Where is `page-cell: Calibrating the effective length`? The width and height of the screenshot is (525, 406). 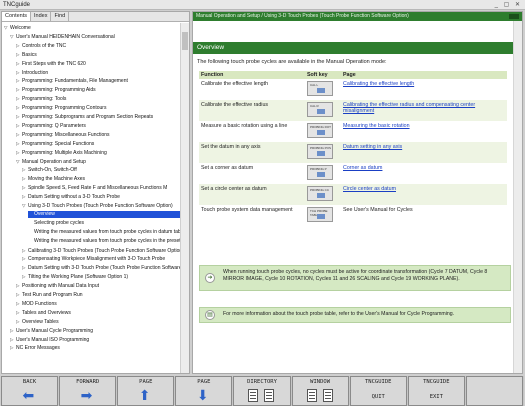 page-cell: Calibrating the effective length is located at coordinates (424, 89).